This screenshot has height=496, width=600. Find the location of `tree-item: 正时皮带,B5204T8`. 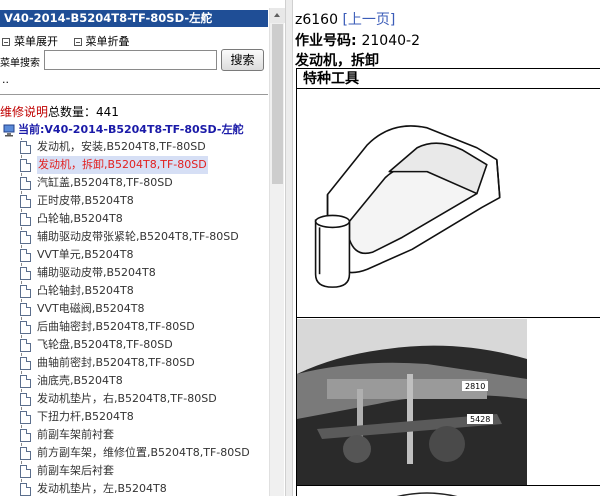

tree-item: 正时皮带,B5204T8 is located at coordinates (134, 201).